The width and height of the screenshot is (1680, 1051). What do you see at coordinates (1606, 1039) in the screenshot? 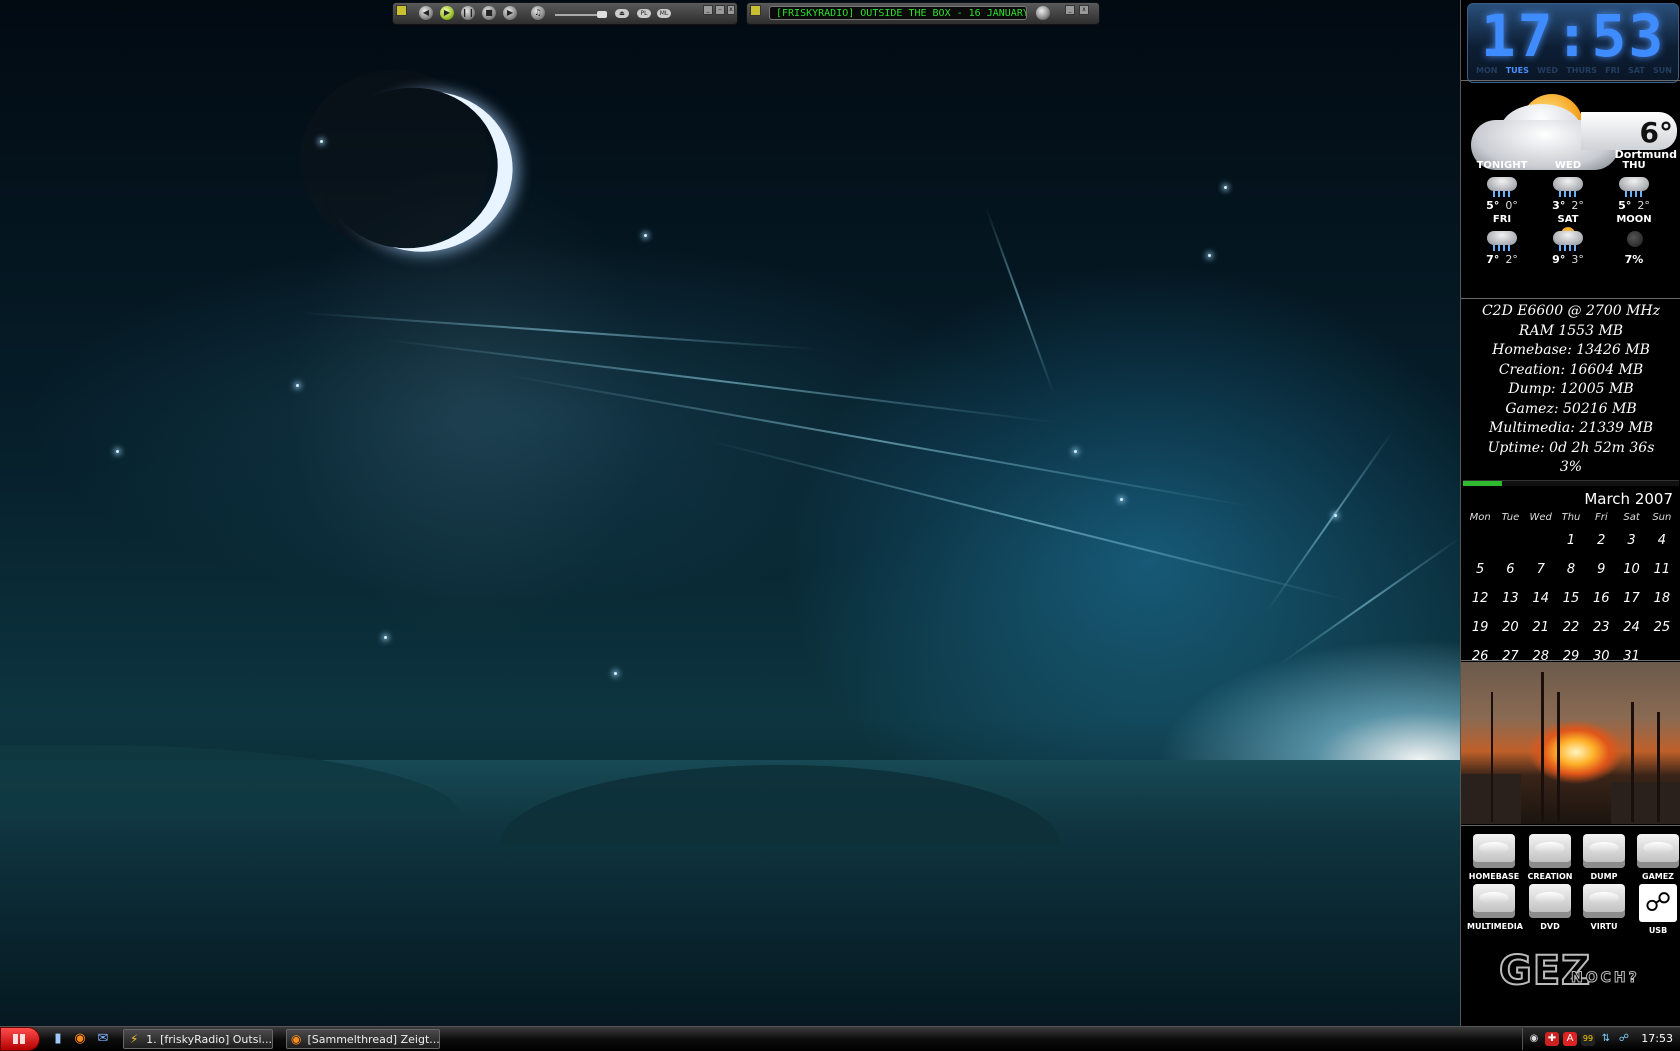
I see `network-tray-icon: ⇅` at bounding box center [1606, 1039].